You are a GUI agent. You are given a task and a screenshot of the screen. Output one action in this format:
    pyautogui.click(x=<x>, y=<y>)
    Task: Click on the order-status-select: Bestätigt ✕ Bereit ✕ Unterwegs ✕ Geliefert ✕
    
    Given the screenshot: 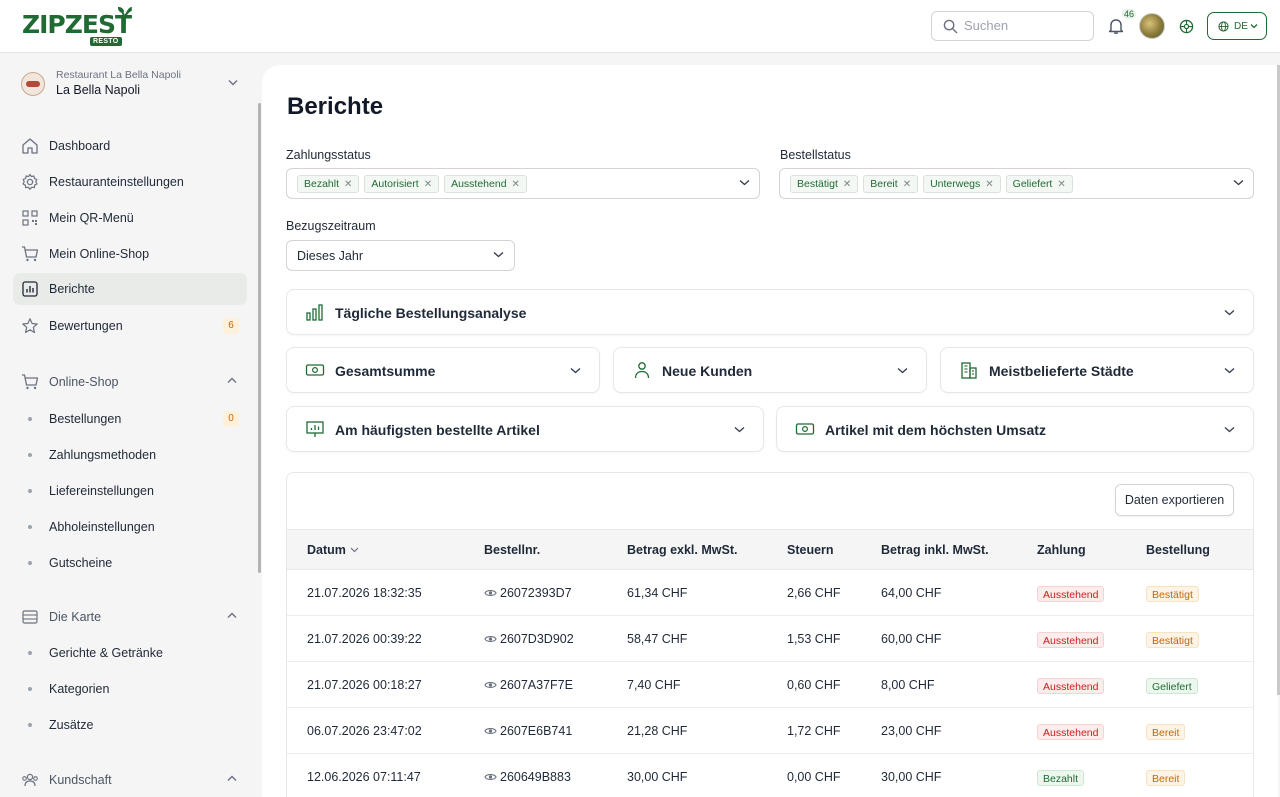 What is the action you would take?
    pyautogui.click(x=1016, y=183)
    